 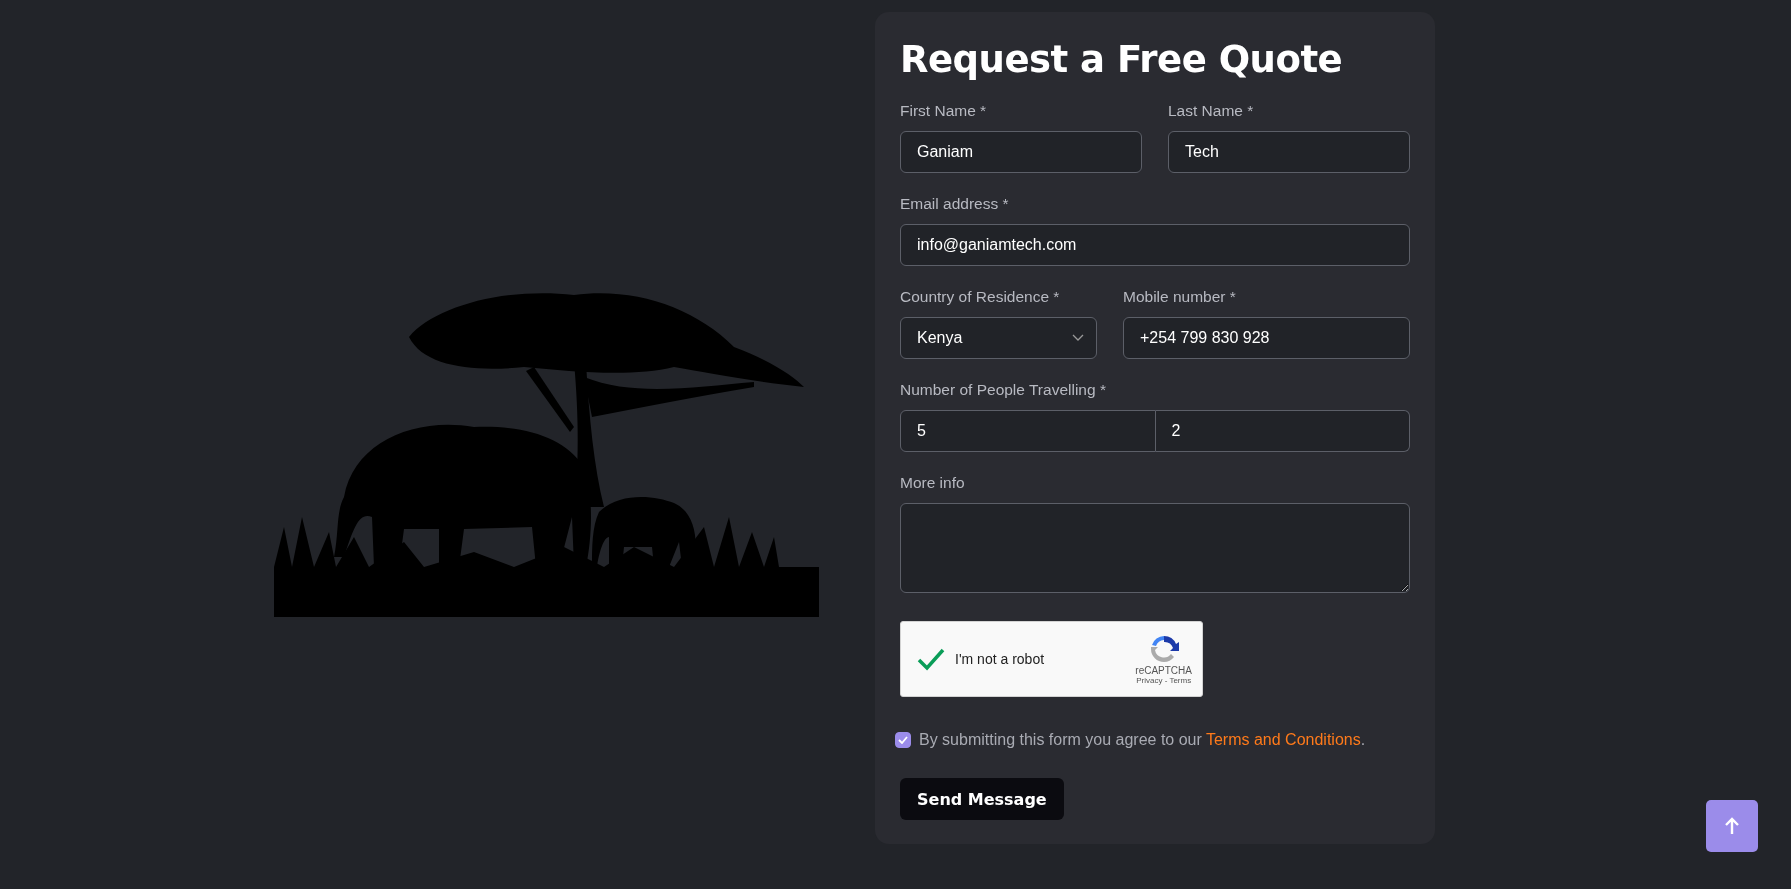 I want to click on field-label: Number of People Travelling *, so click(x=1003, y=390).